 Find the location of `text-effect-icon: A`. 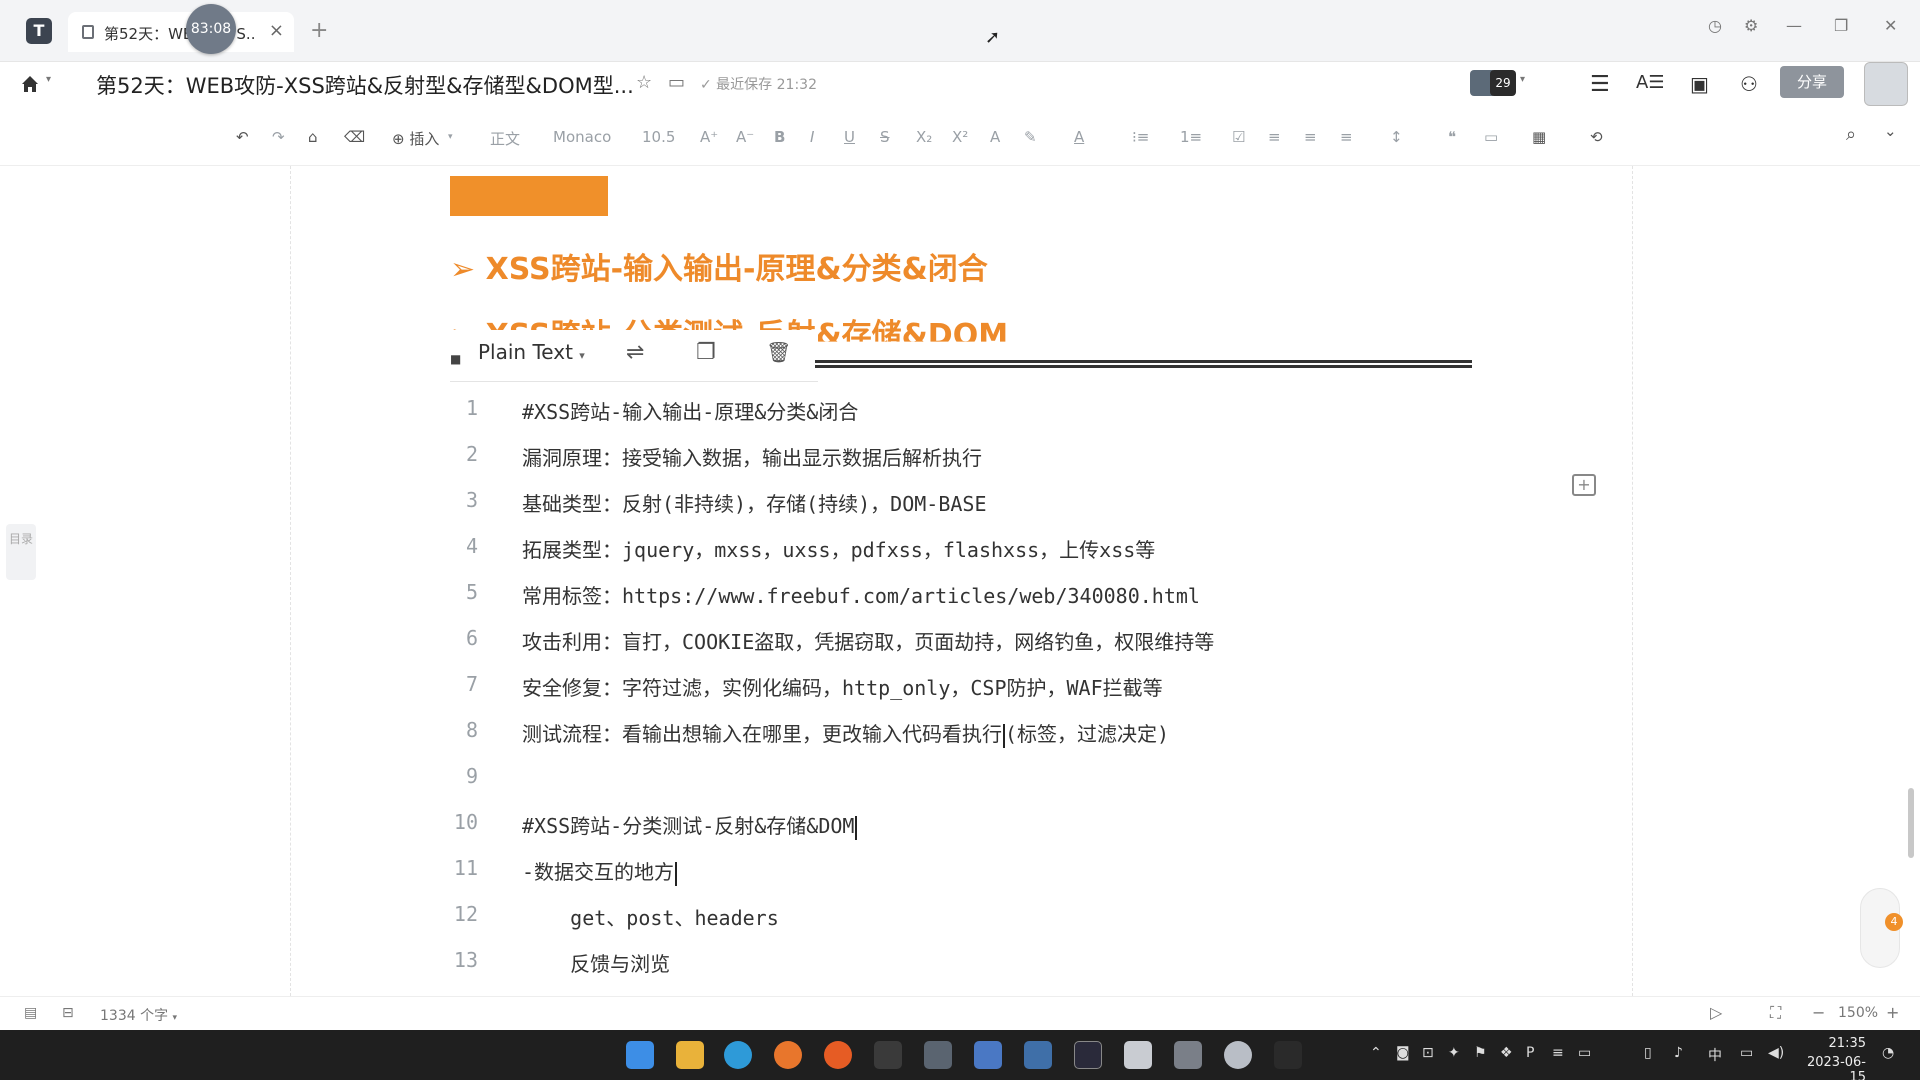

text-effect-icon: A is located at coordinates (995, 137).